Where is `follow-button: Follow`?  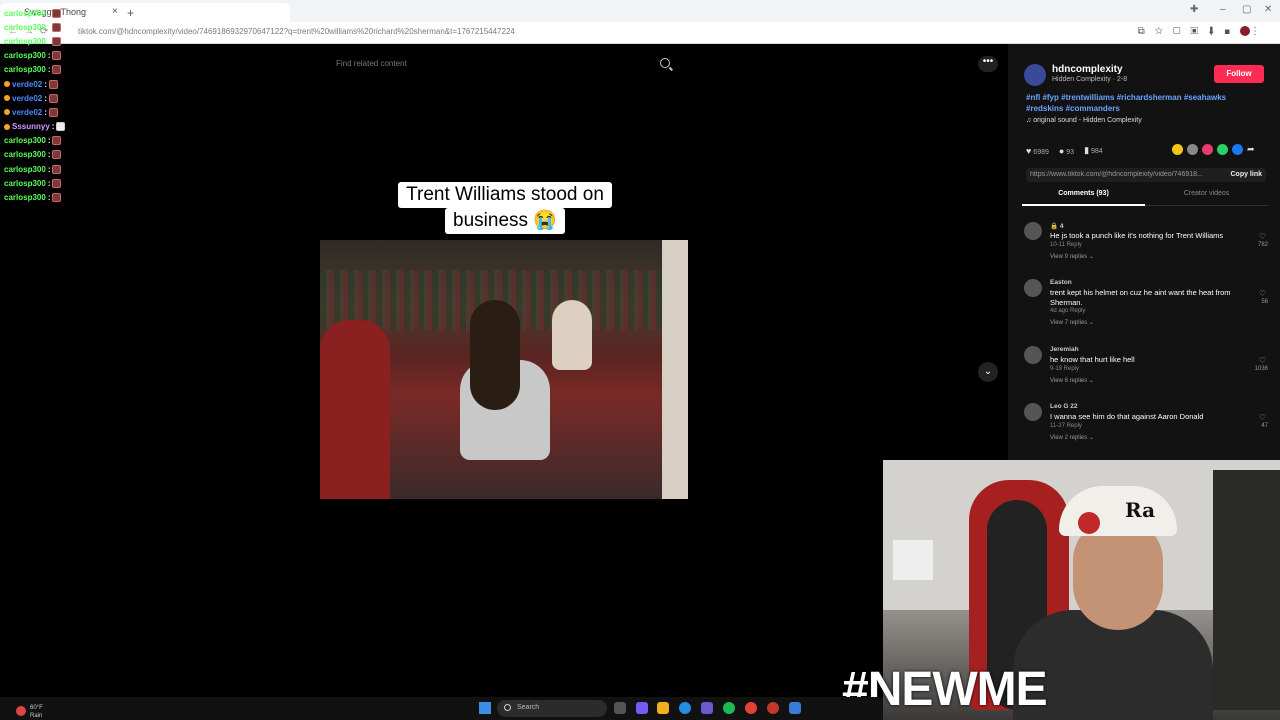 follow-button: Follow is located at coordinates (1239, 74).